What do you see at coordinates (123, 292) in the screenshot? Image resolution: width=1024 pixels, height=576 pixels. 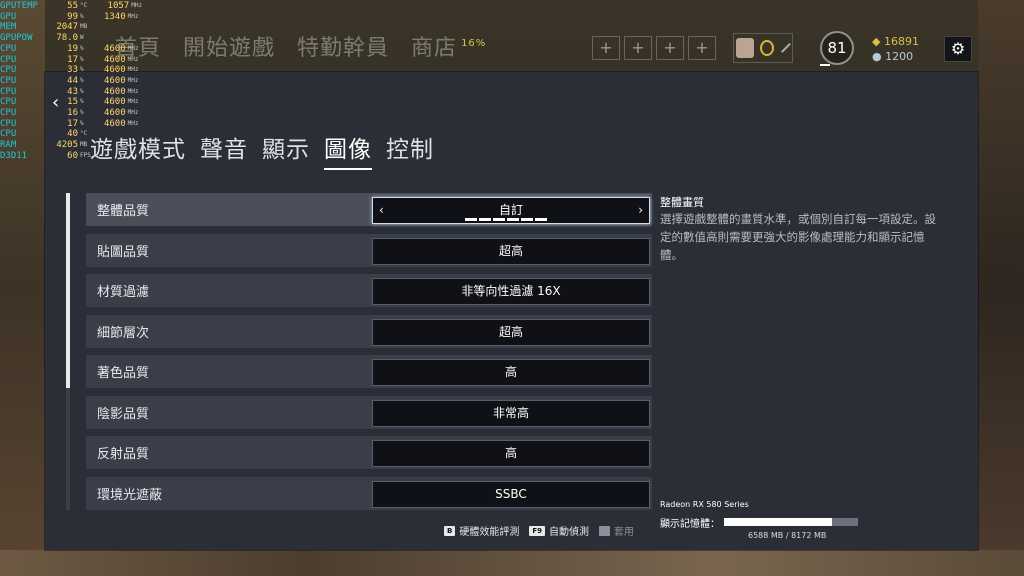 I see `setting-label: 材質過濾` at bounding box center [123, 292].